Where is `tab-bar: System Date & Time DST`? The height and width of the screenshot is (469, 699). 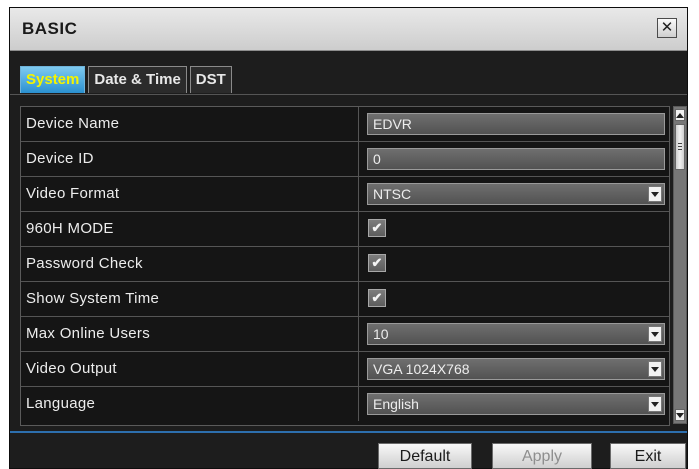
tab-bar: System Date & Time DST is located at coordinates (127, 80).